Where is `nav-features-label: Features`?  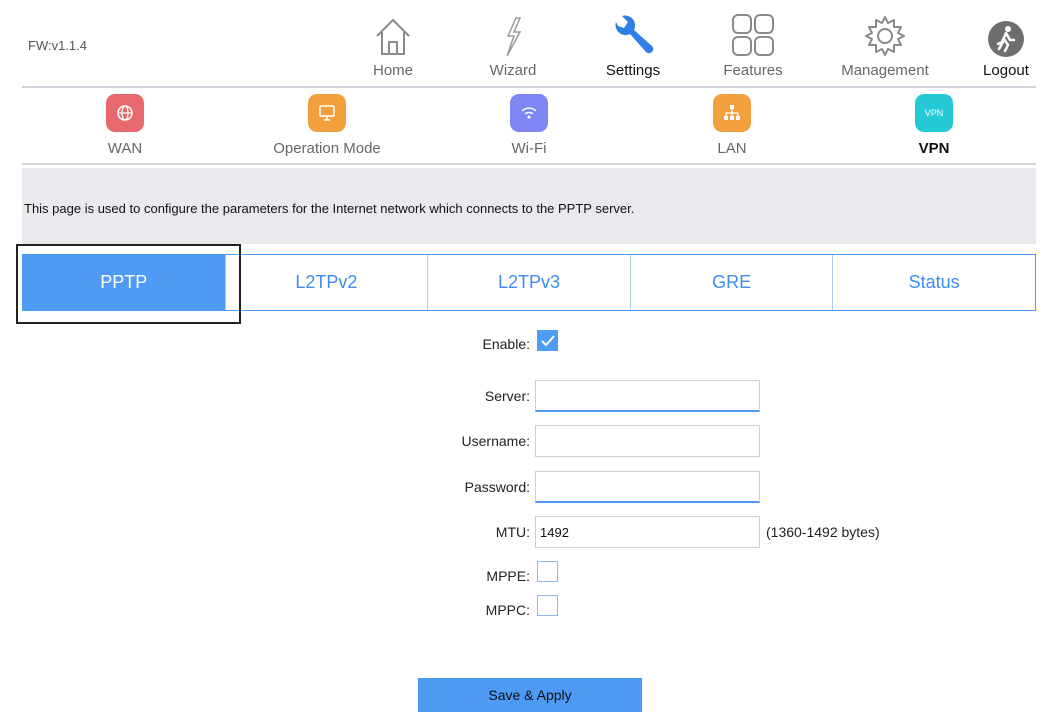 nav-features-label: Features is located at coordinates (753, 70).